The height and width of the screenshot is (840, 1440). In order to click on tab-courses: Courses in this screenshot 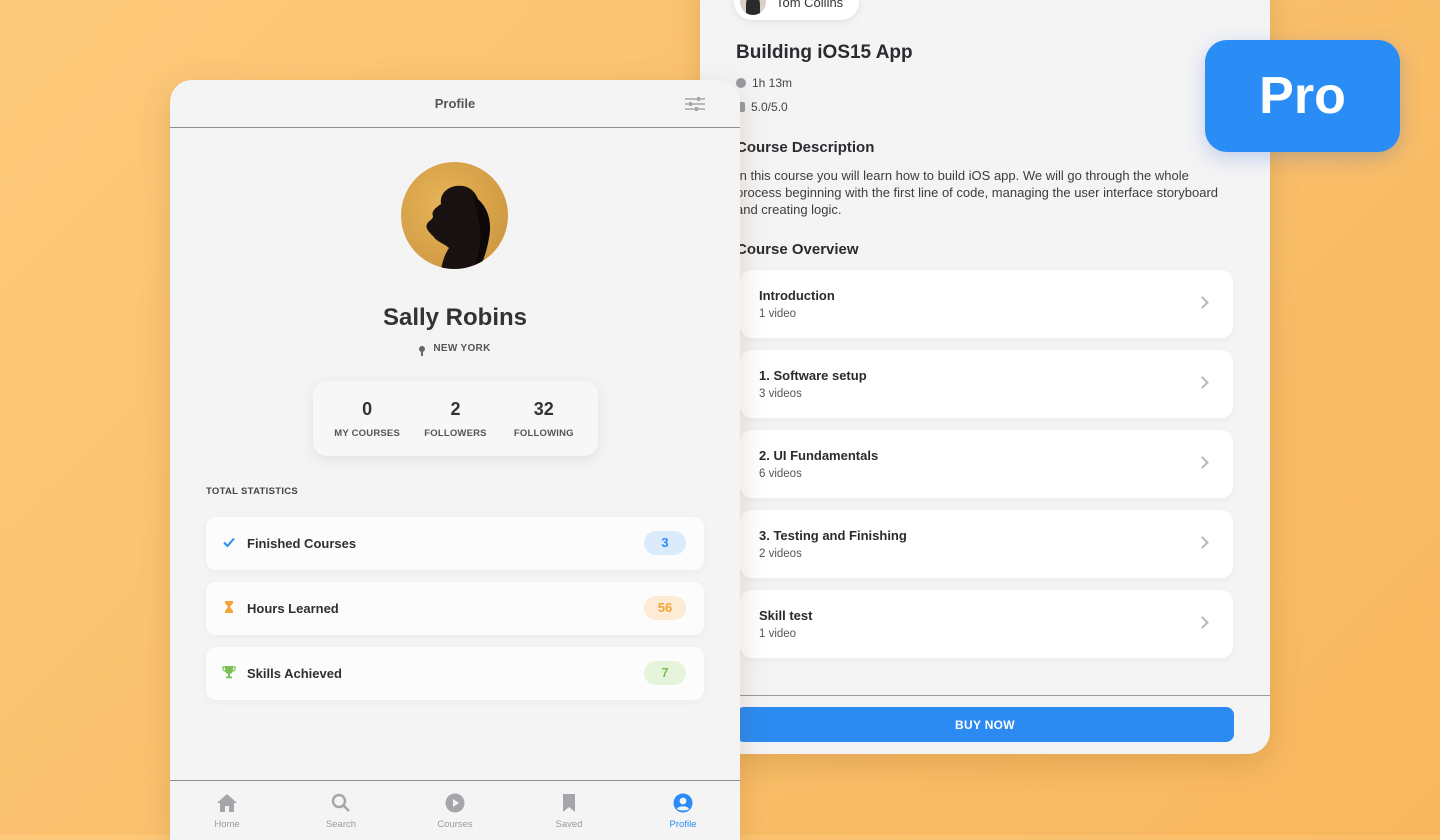, I will do `click(455, 810)`.